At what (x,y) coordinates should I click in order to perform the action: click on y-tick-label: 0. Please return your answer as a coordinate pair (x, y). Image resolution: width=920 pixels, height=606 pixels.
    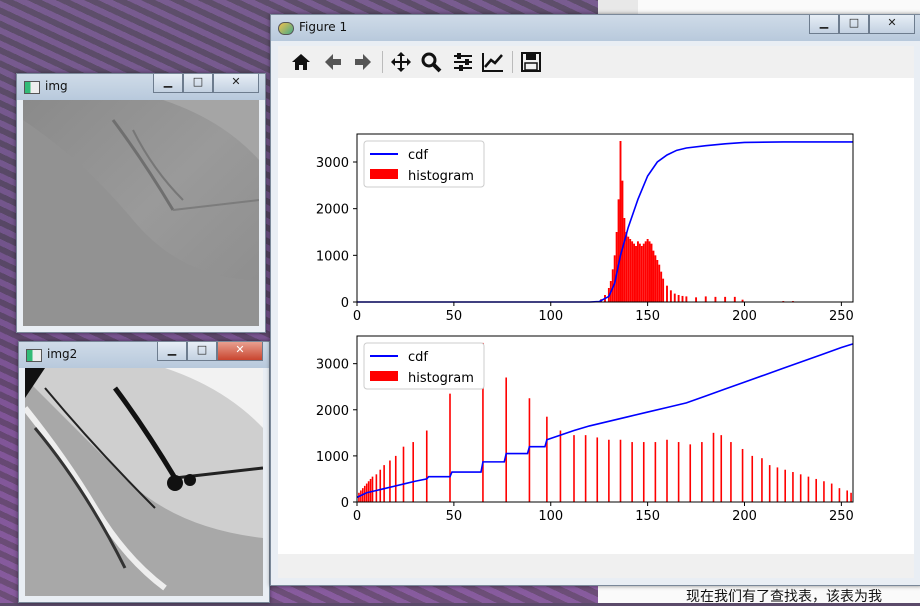
    Looking at the image, I should click on (345, 303).